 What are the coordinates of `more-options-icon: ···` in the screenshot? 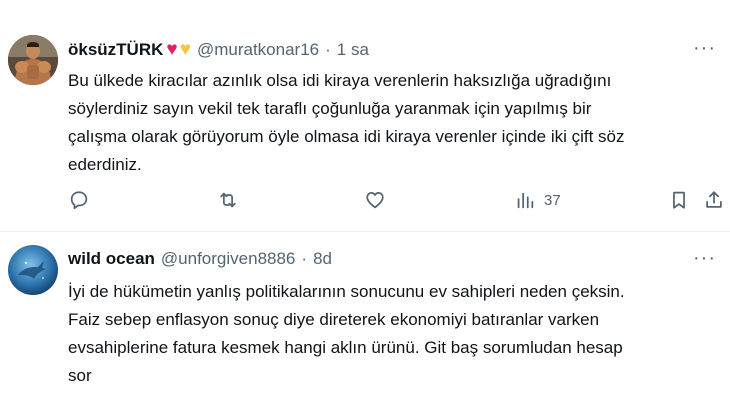 It's located at (704, 258).